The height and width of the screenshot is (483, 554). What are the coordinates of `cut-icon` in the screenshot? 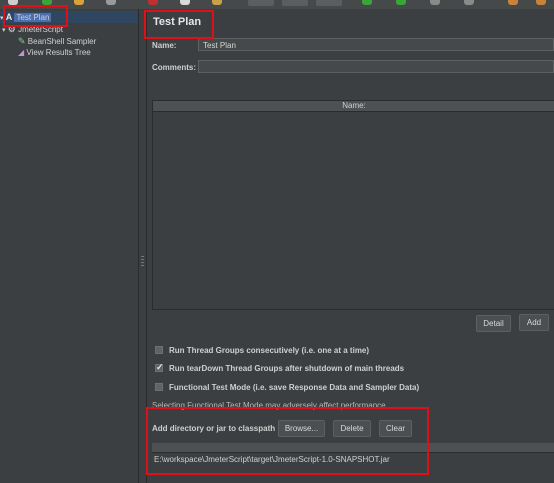 It's located at (153, 2).